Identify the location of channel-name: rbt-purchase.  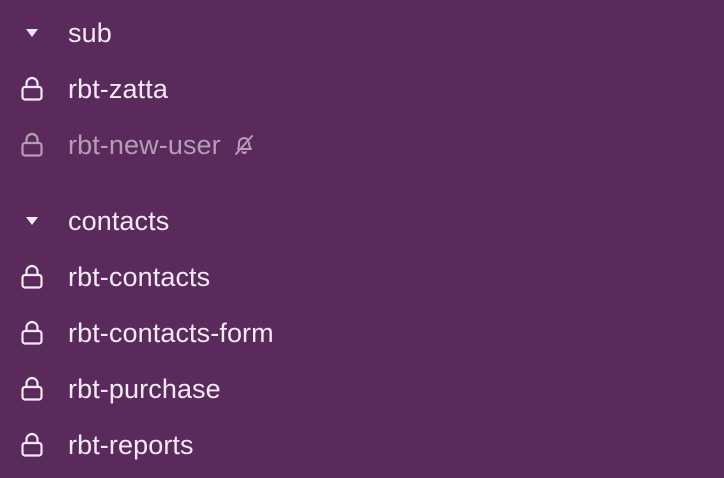
(144, 389).